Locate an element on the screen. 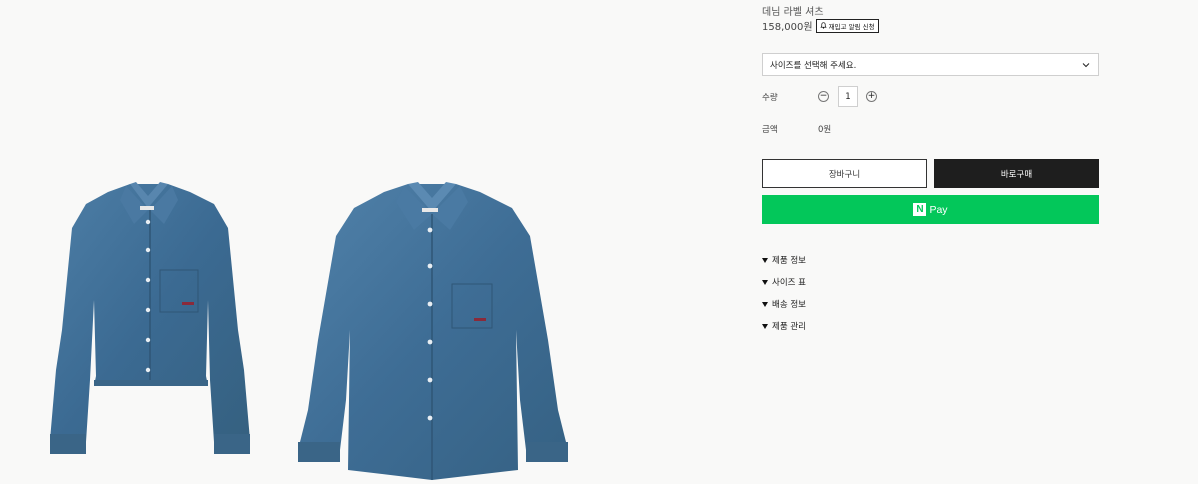 The image size is (1198, 484). long-denim-shirt-image is located at coordinates (433, 332).